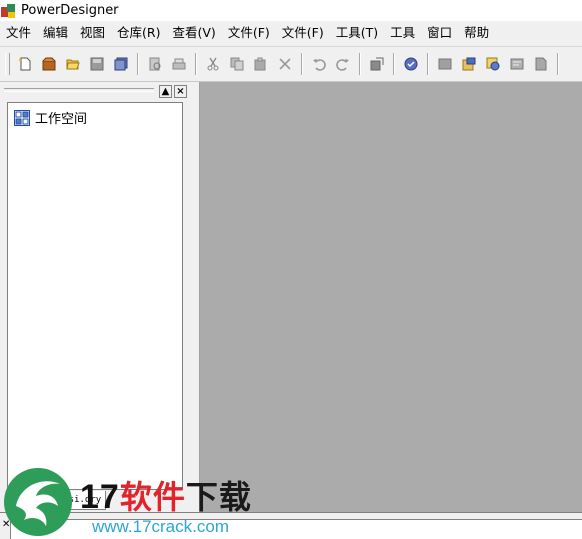 The width and height of the screenshot is (582, 539). I want to click on toolbar-grip, so click(7, 64).